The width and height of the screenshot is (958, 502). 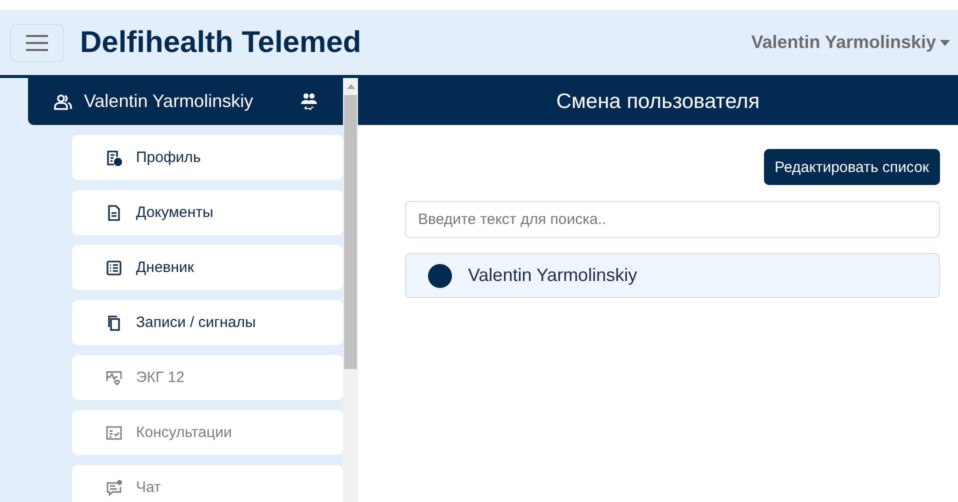 I want to click on sidebar-item: Документы, so click(x=207, y=212).